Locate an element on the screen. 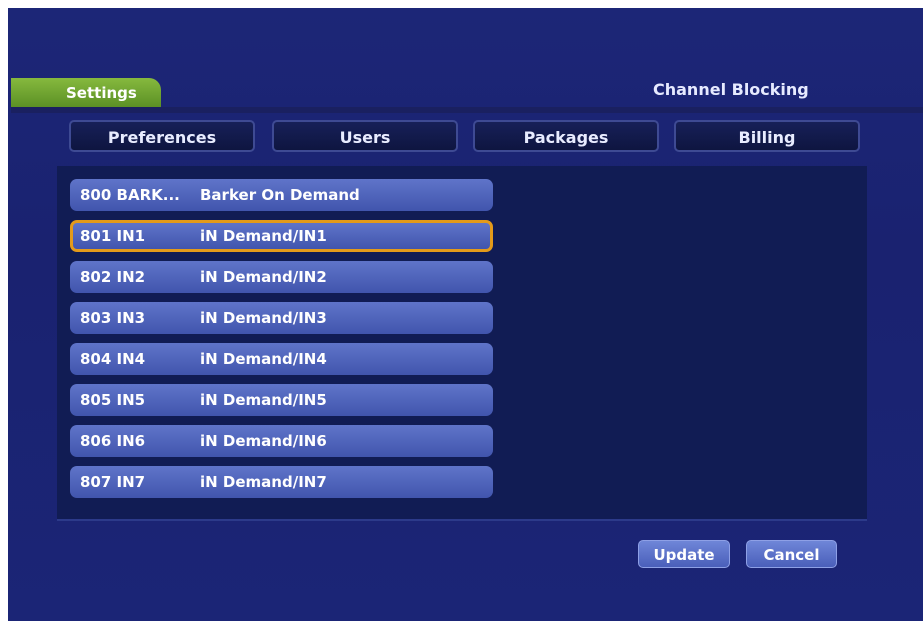 This screenshot has width=923, height=621. channel-number: 802 IN2 is located at coordinates (113, 277).